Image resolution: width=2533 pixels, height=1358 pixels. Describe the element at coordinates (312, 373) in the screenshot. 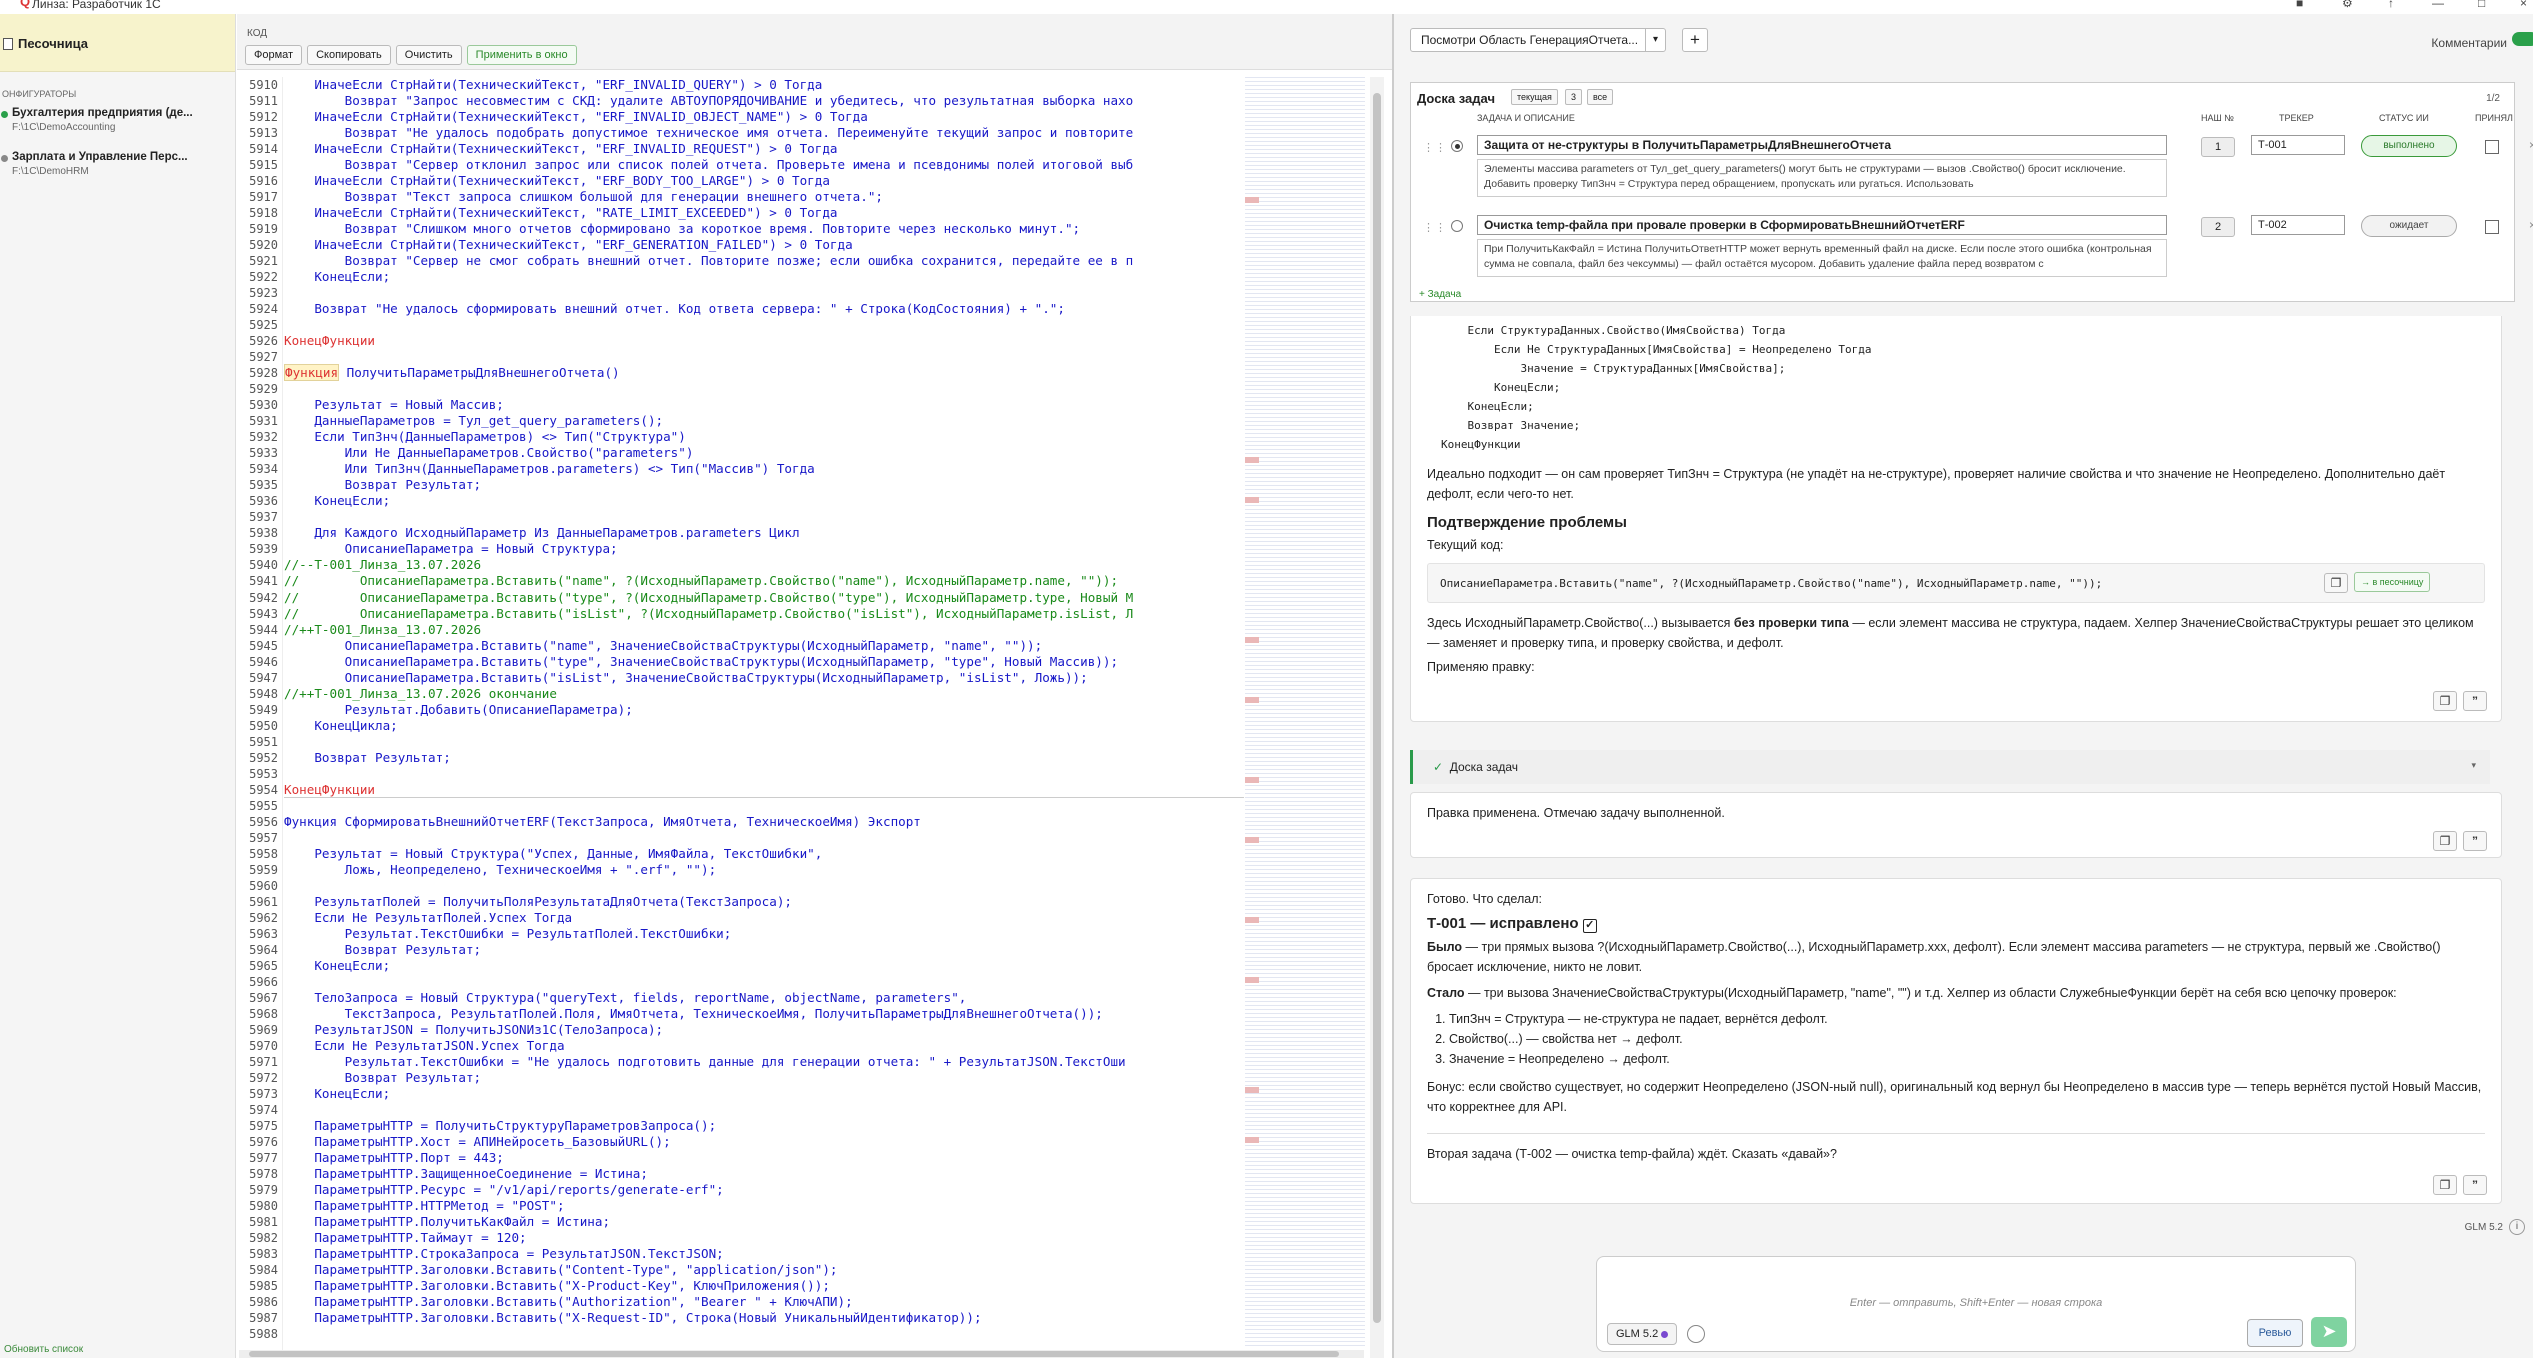

I see `keyword-highlight: Функция` at that location.